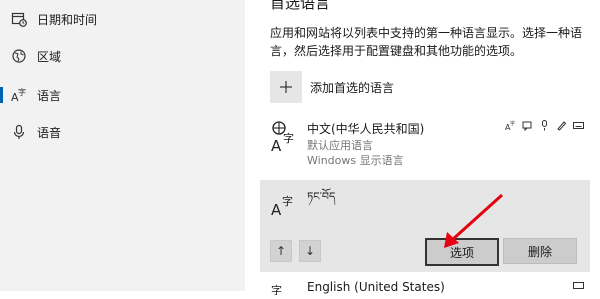  Describe the element at coordinates (474, 220) in the screenshot. I see `annotation-arrow-icon` at that location.